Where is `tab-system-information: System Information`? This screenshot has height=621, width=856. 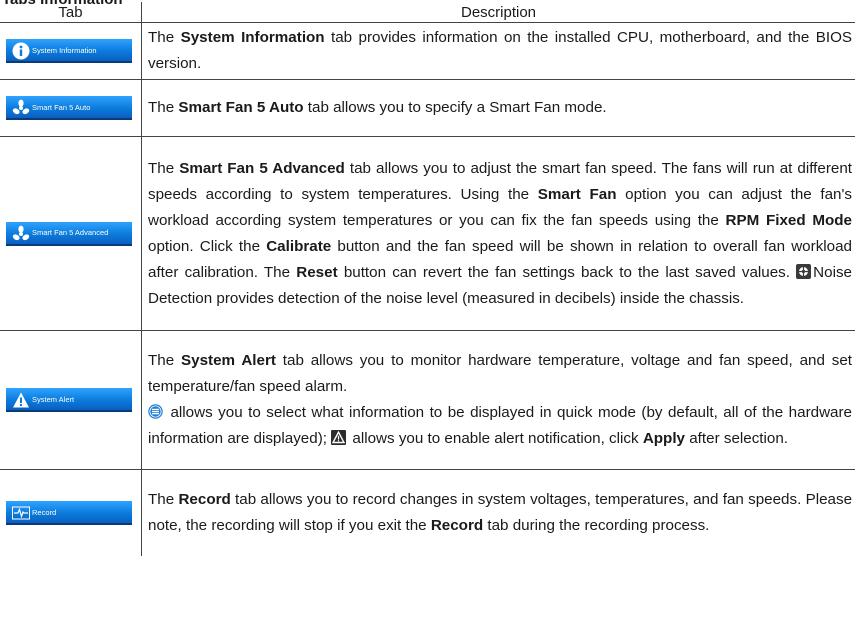
tab-system-information: System Information is located at coordinates (69, 51).